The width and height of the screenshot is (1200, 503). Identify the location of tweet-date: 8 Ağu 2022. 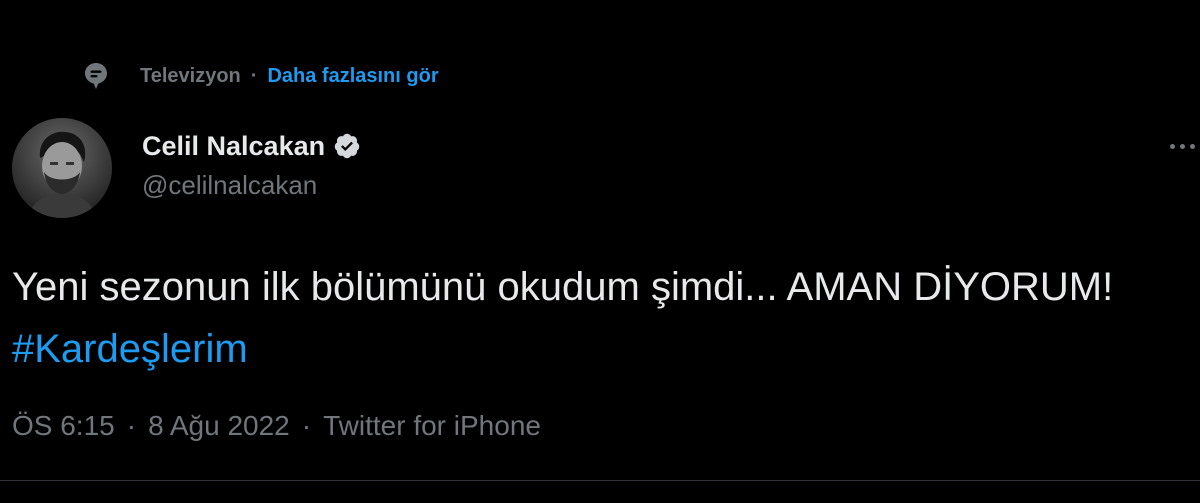
(219, 426).